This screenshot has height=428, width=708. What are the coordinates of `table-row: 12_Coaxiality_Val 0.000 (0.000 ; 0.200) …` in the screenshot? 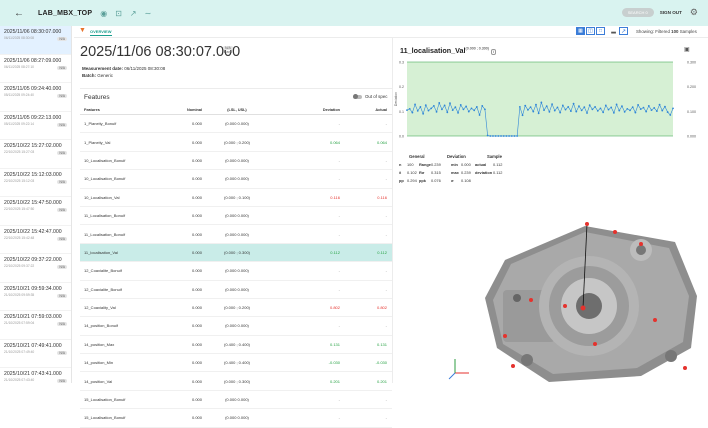 It's located at (236, 308).